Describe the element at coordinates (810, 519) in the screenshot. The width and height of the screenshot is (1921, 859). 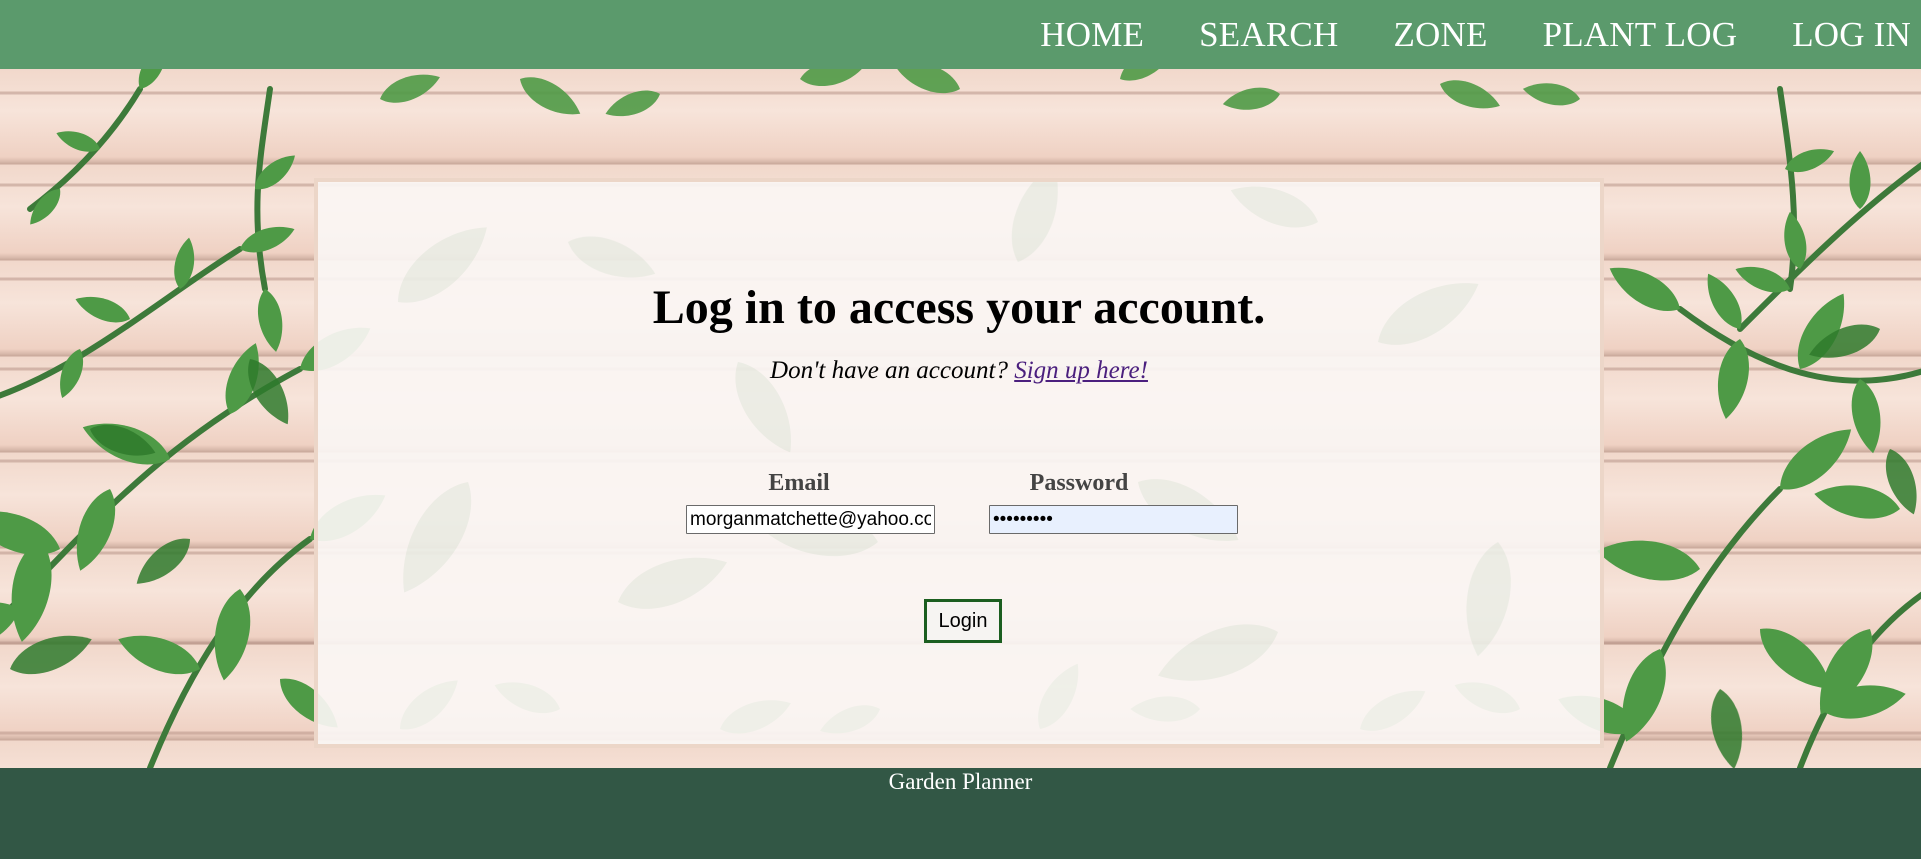
I see `email-field` at that location.